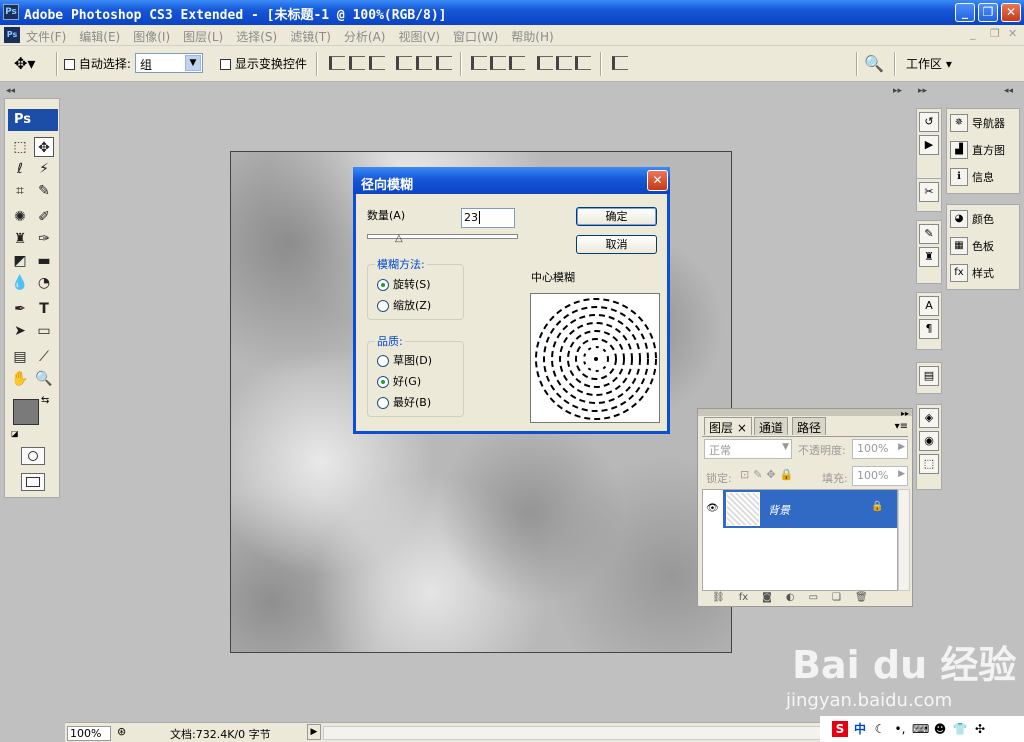 The height and width of the screenshot is (742, 1024). Describe the element at coordinates (965, 12) in the screenshot. I see `minimize-button: _` at that location.